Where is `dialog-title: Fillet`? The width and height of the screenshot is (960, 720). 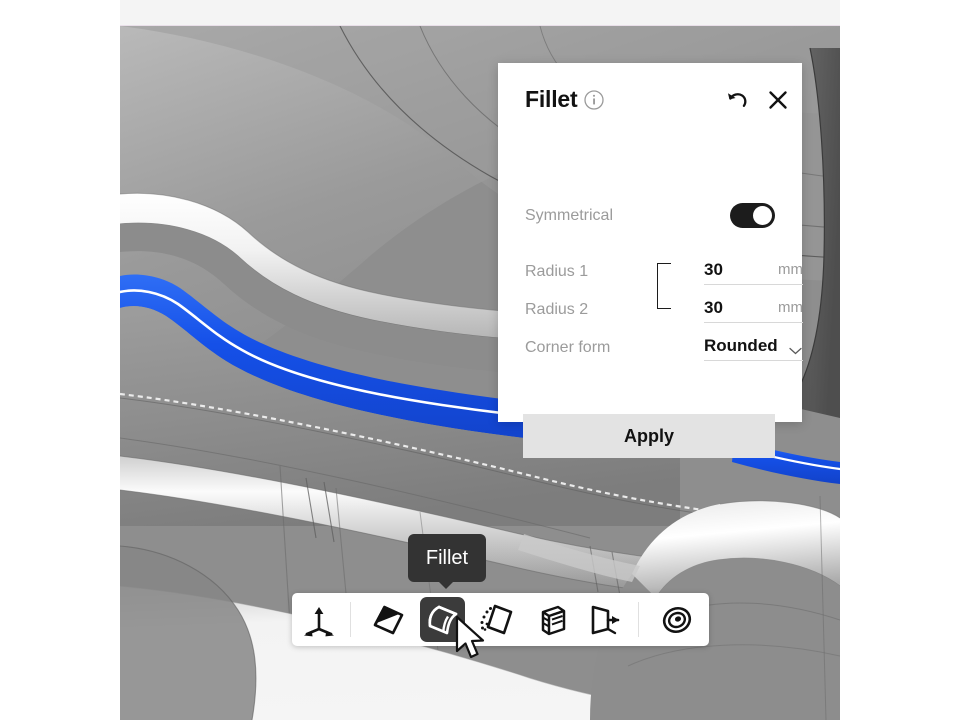
dialog-title: Fillet is located at coordinates (551, 99).